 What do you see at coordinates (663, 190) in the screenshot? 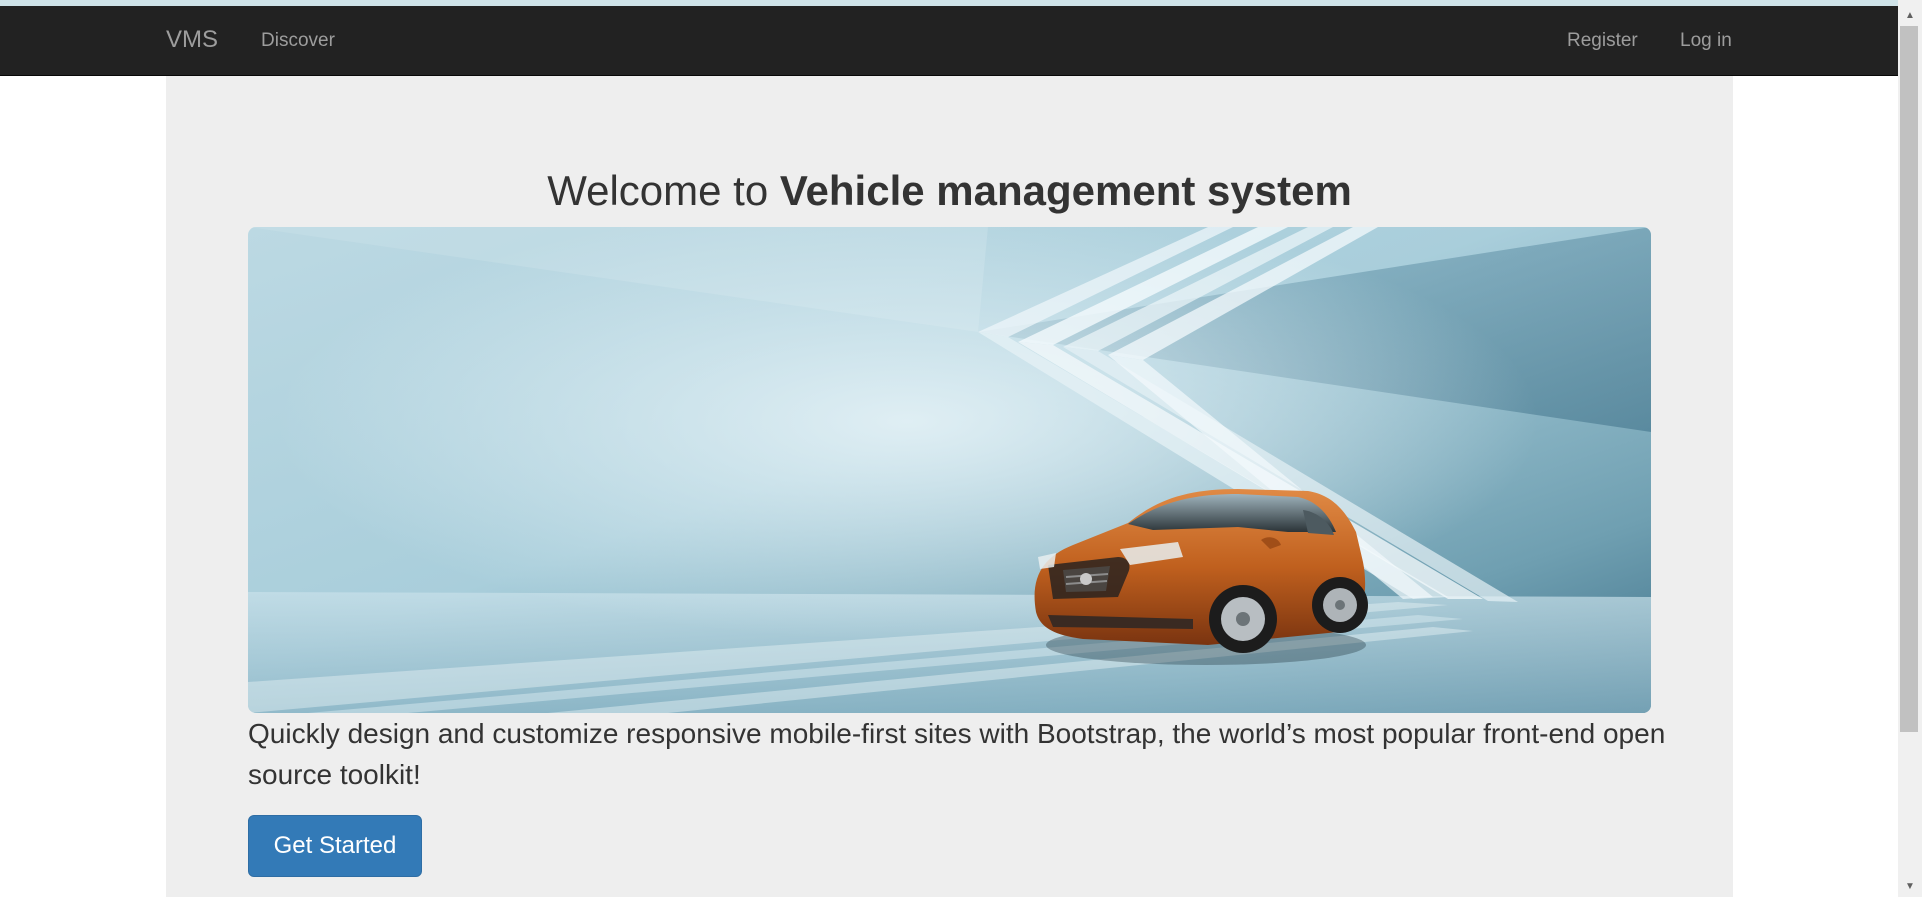
I see `page-title-prefix: Welcome to` at bounding box center [663, 190].